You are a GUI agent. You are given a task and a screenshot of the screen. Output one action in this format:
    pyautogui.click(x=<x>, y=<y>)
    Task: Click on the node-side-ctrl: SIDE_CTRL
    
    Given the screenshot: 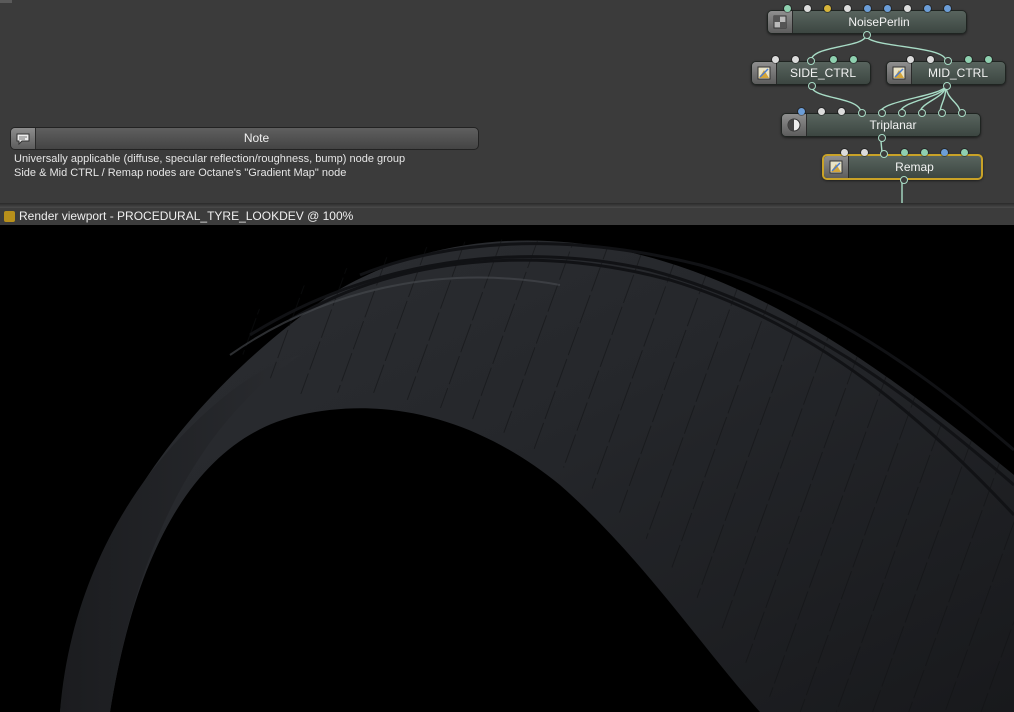 What is the action you would take?
    pyautogui.click(x=811, y=73)
    